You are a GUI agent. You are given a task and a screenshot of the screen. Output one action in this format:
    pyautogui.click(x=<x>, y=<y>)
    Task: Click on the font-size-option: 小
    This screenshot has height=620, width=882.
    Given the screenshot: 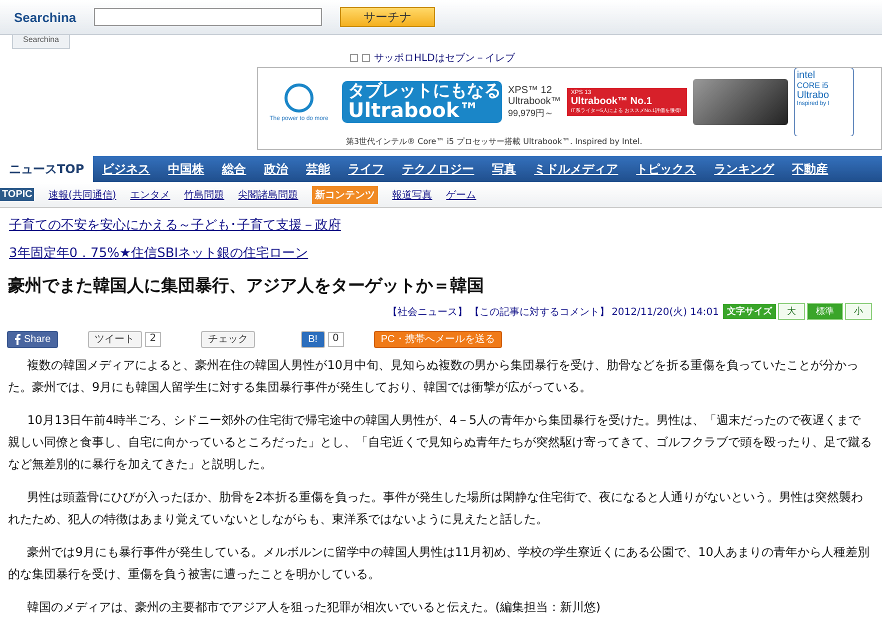 What is the action you would take?
    pyautogui.click(x=858, y=311)
    